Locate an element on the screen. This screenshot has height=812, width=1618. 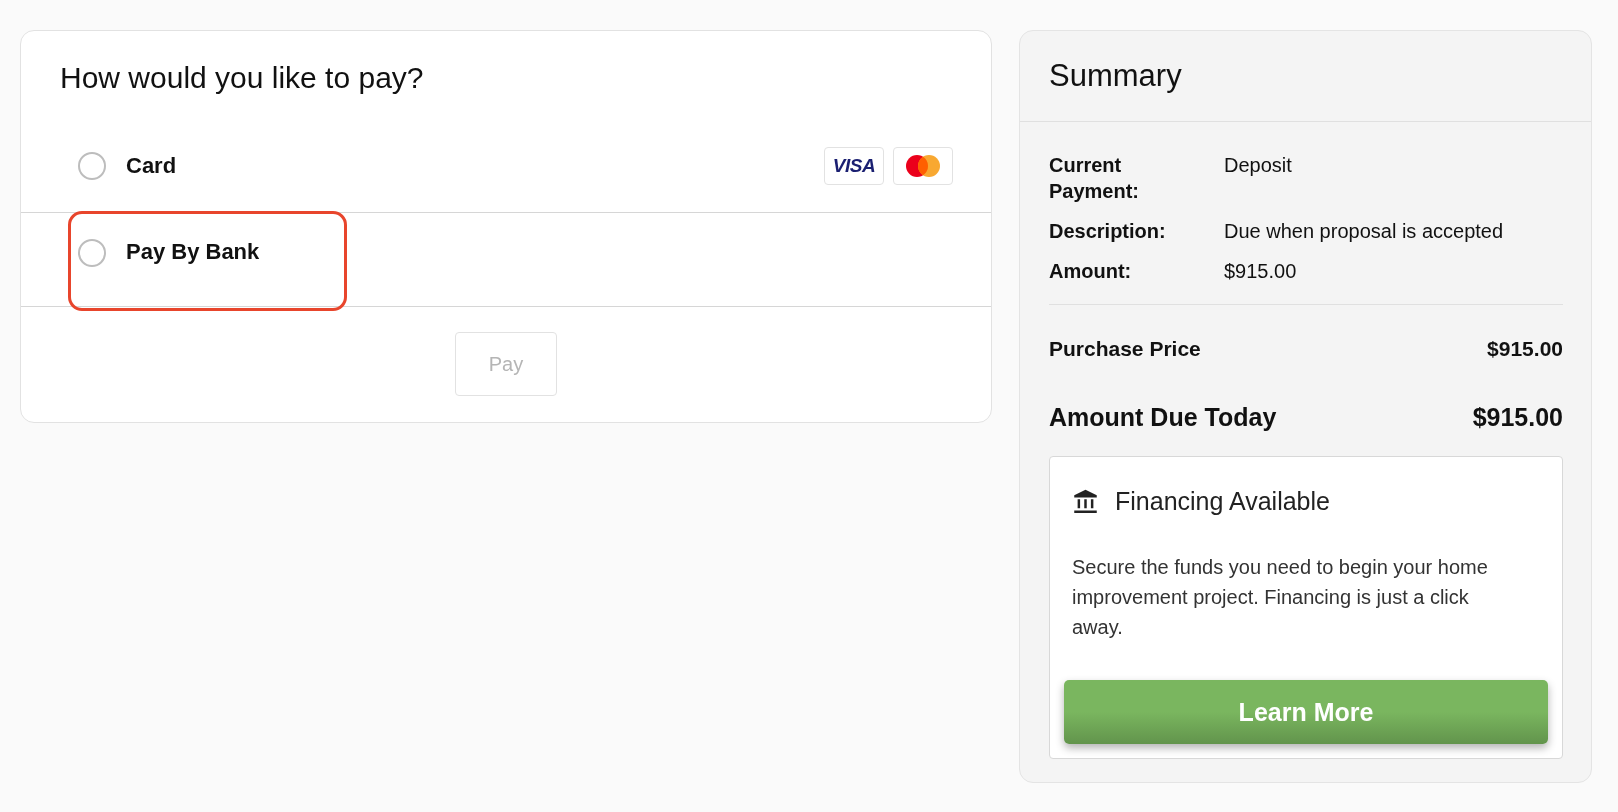
price-value: $915.00 is located at coordinates (1525, 349).